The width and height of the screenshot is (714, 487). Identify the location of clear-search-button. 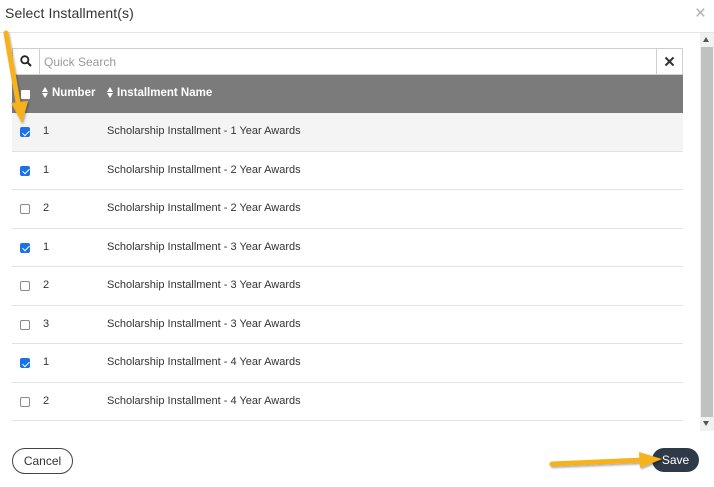
(669, 61).